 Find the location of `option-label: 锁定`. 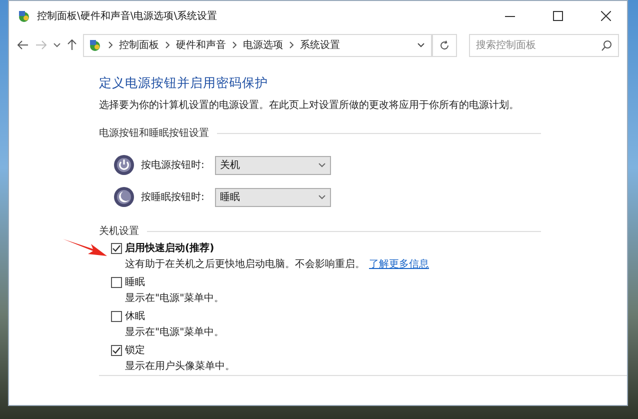

option-label: 锁定 is located at coordinates (135, 350).